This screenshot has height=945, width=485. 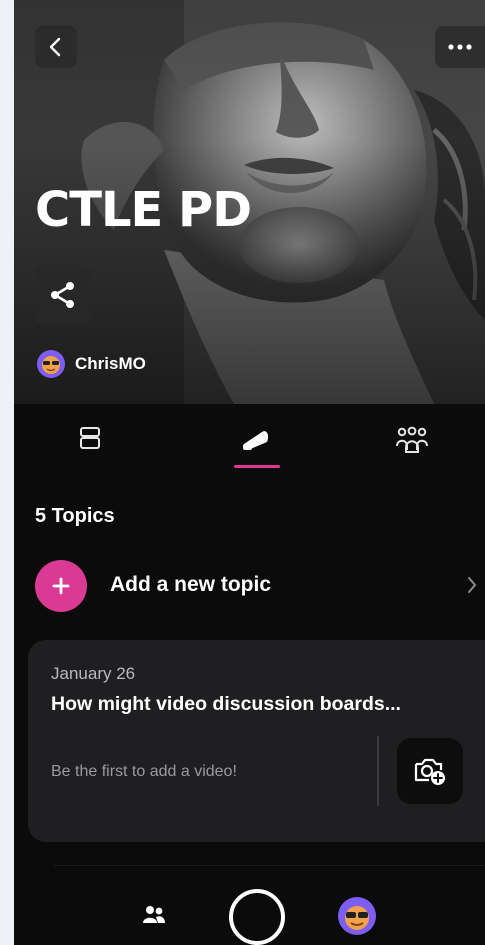 I want to click on add-topic-button, so click(x=61, y=586).